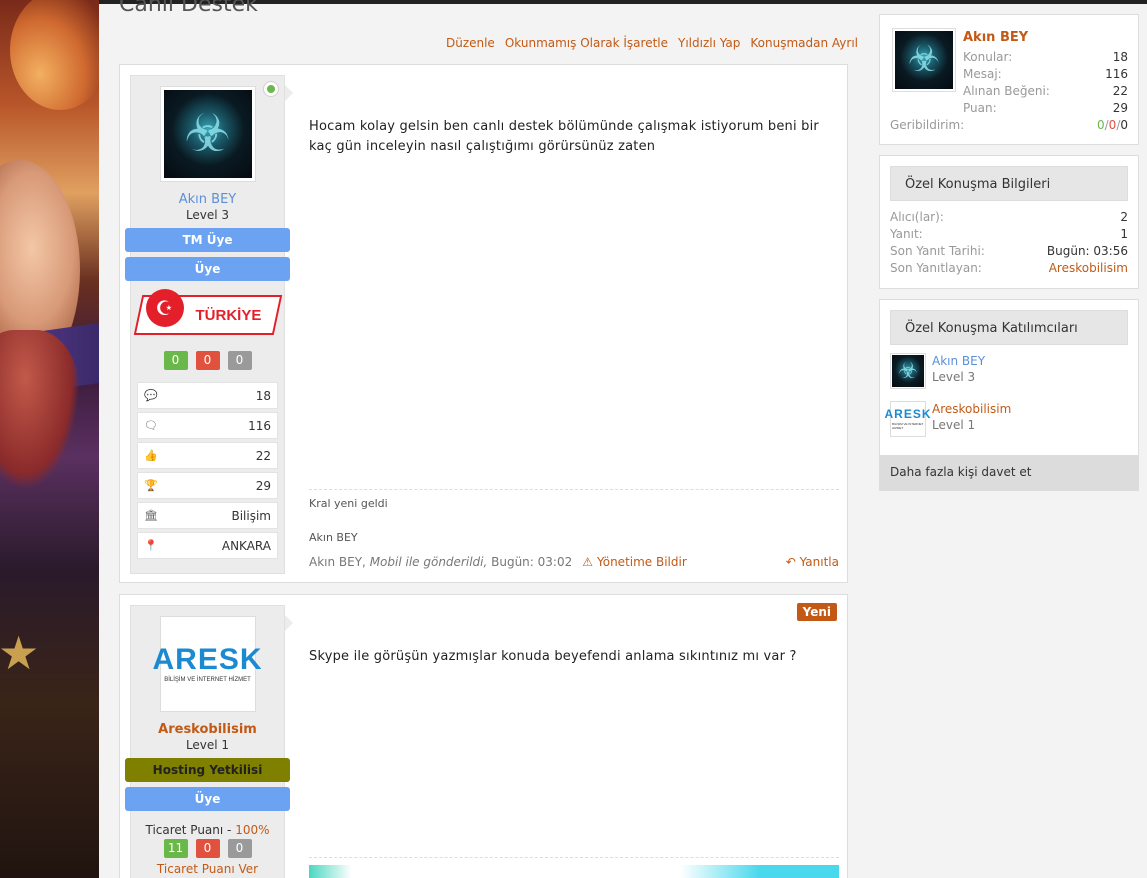 The image size is (1147, 878). I want to click on info-row: Son Yanıt Tarihi: Bugün: 03:56, so click(1009, 251).